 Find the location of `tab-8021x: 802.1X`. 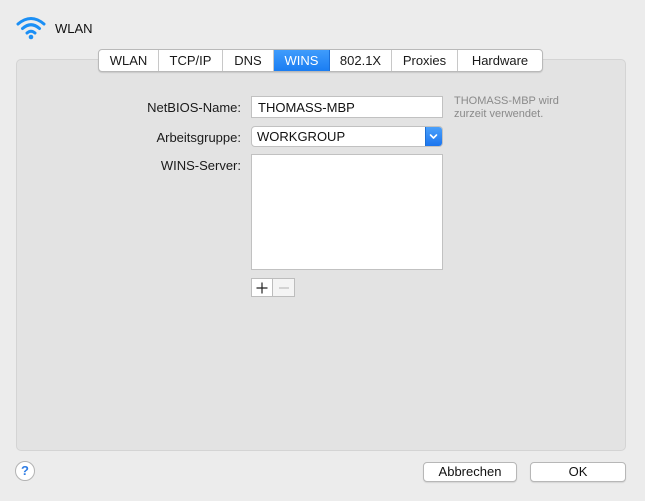

tab-8021x: 802.1X is located at coordinates (361, 60).